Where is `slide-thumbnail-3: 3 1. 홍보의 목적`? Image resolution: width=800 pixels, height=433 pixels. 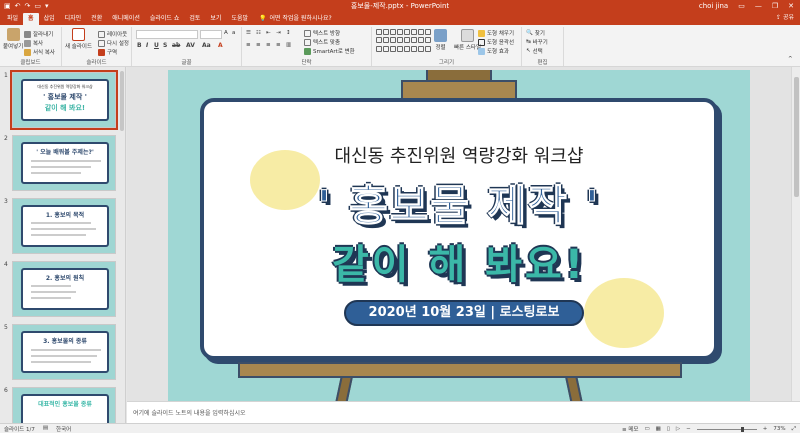 slide-thumbnail-3: 3 1. 홍보의 목적 is located at coordinates (64, 226).